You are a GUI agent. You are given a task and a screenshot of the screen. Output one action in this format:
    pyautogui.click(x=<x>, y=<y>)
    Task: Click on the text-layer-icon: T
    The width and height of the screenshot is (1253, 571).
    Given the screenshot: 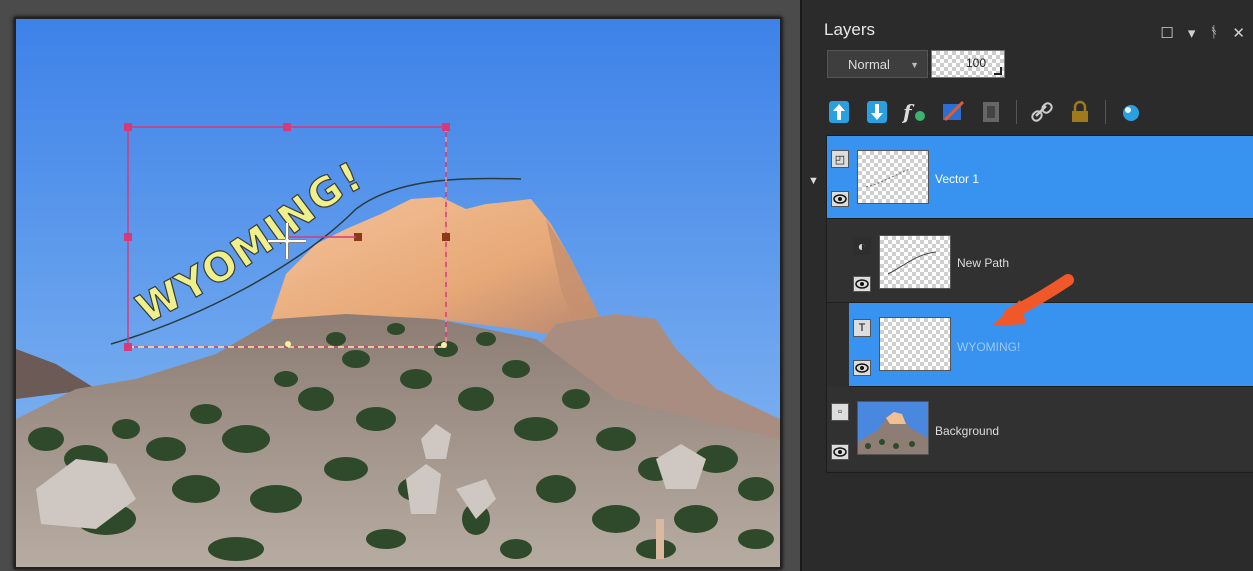 What is the action you would take?
    pyautogui.click(x=862, y=328)
    